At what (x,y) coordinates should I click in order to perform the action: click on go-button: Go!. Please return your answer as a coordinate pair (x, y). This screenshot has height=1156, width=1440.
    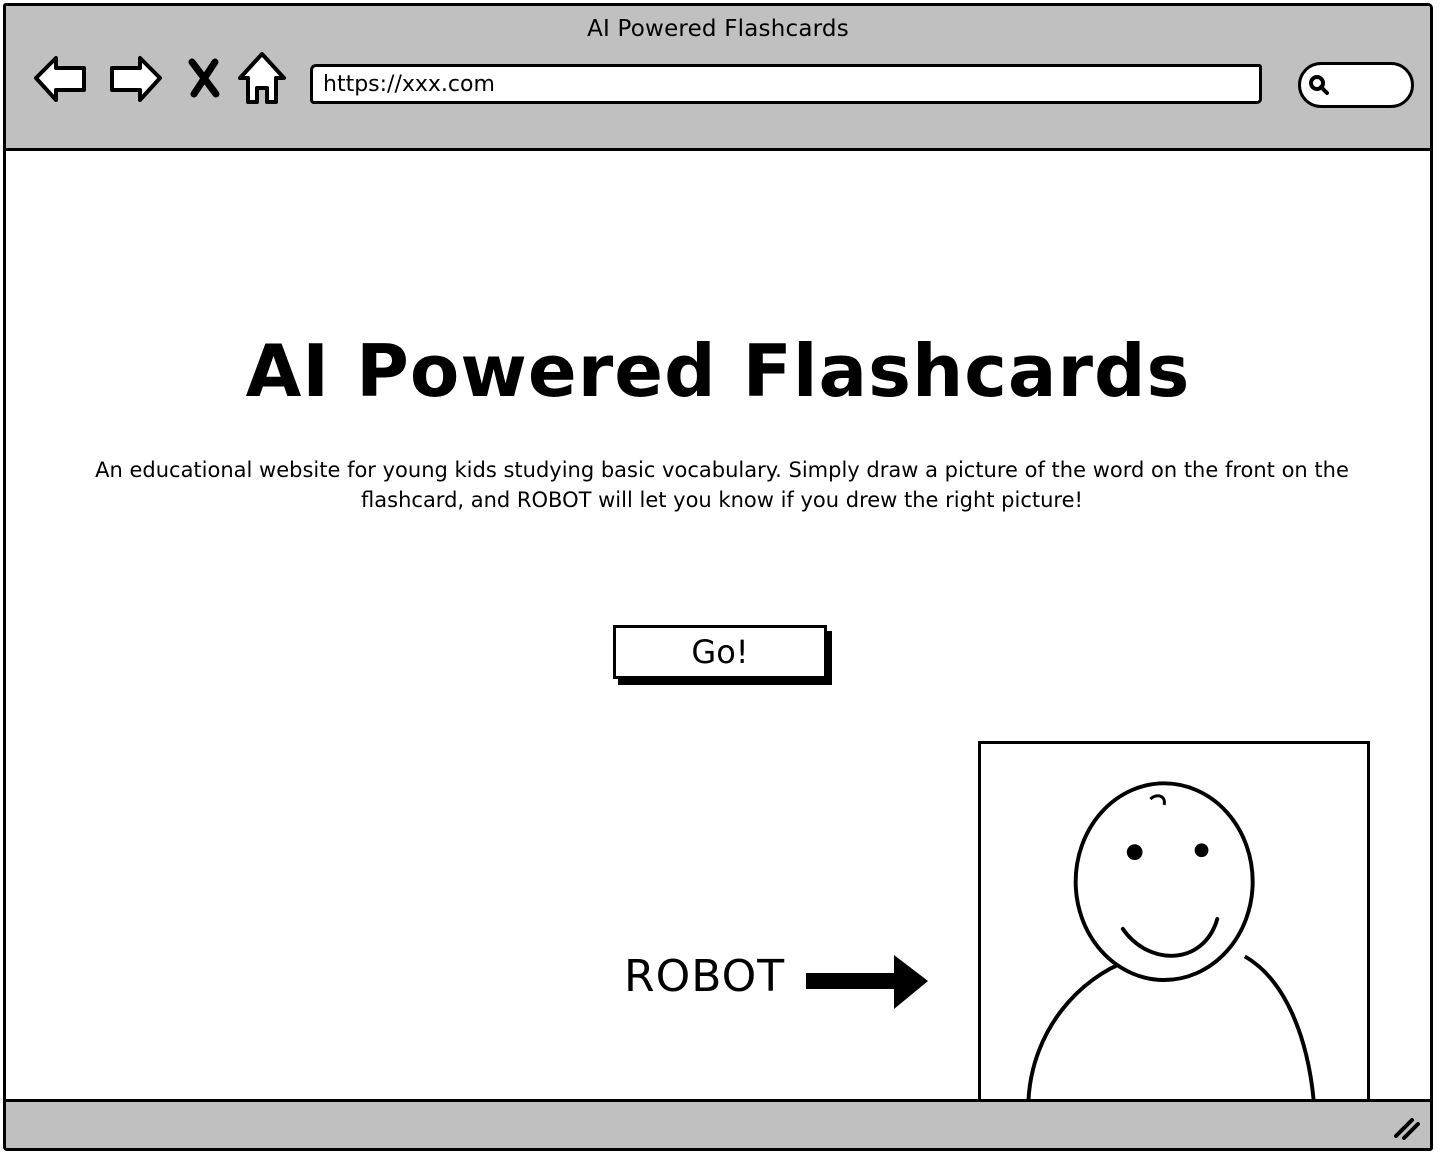
    Looking at the image, I should click on (720, 652).